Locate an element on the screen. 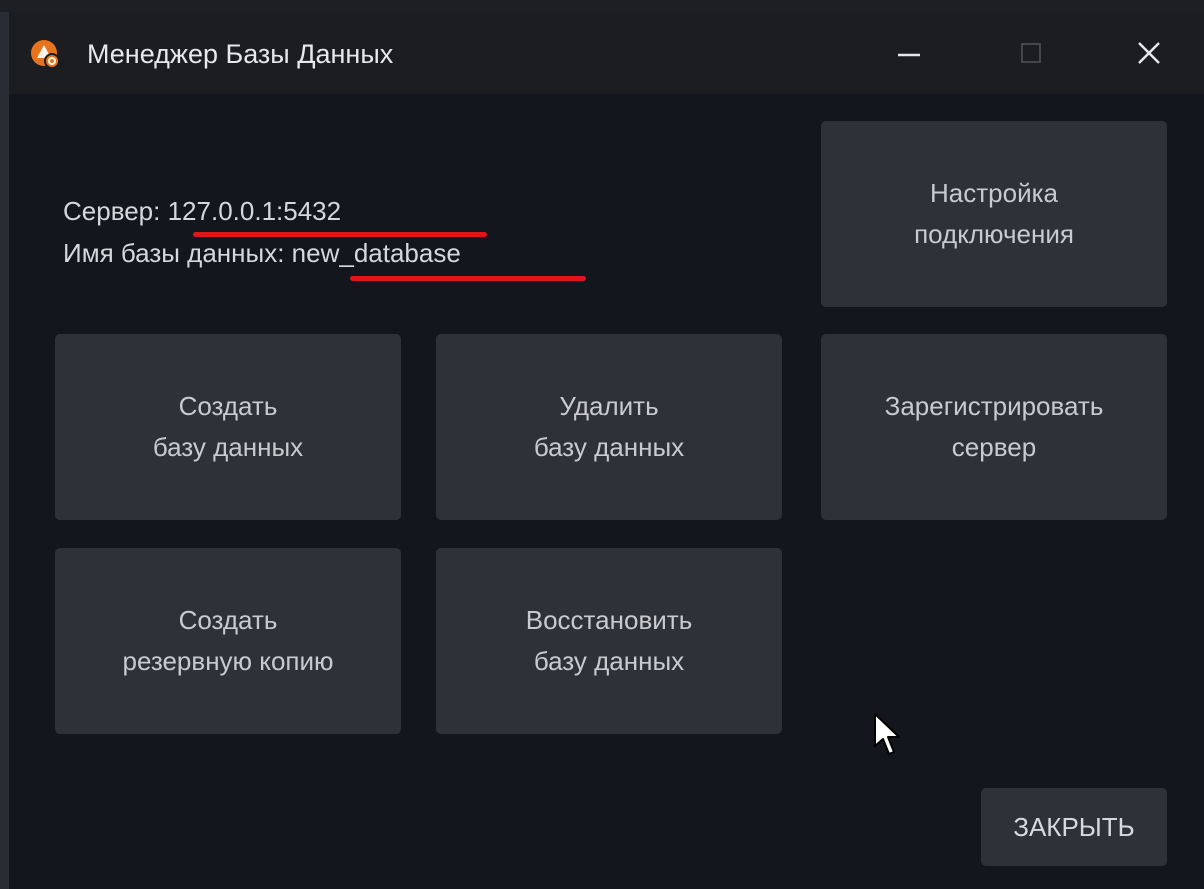  connection-settings-button: Настройка подключения is located at coordinates (994, 214).